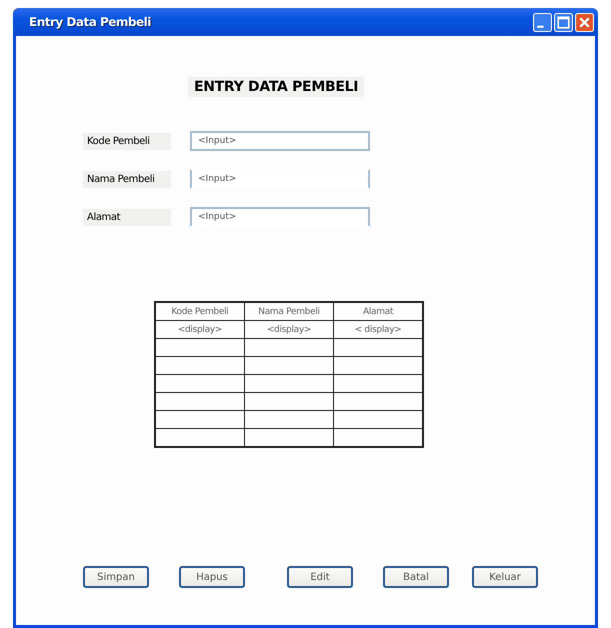 This screenshot has width=611, height=628. Describe the element at coordinates (127, 179) in the screenshot. I see `field-label: Nama Pembeli` at that location.